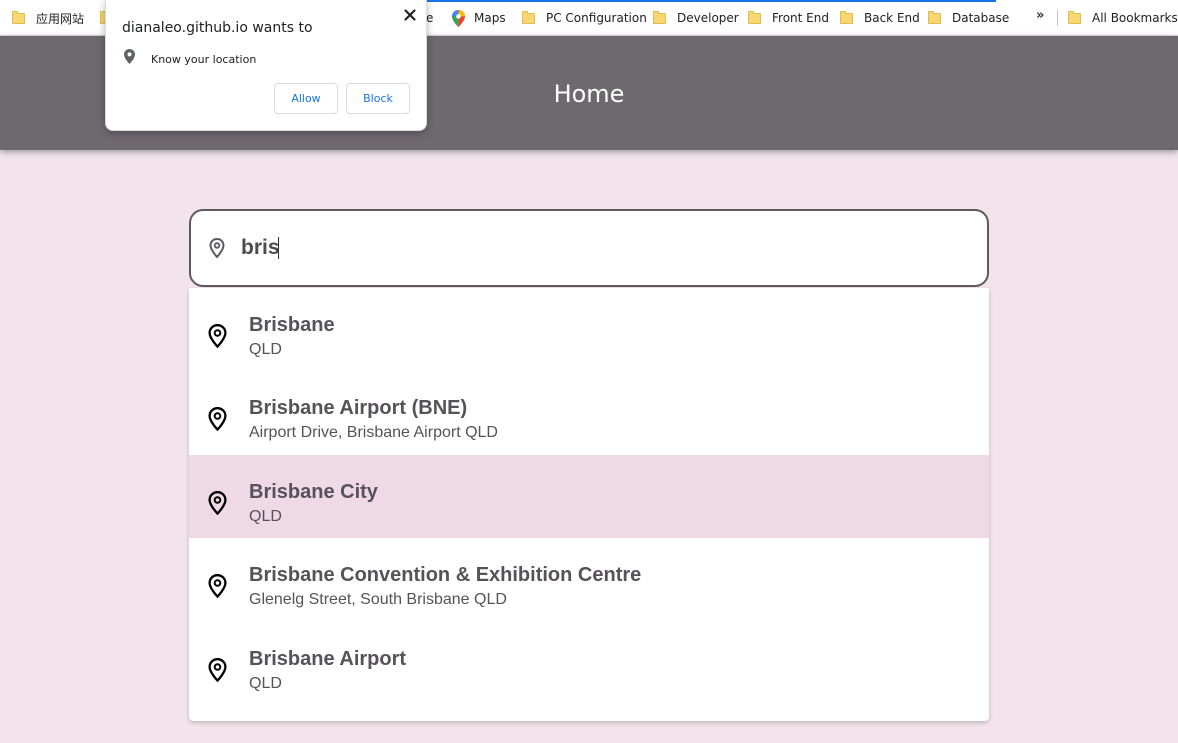 This screenshot has height=743, width=1178. I want to click on bookmark-label: e, so click(430, 18).